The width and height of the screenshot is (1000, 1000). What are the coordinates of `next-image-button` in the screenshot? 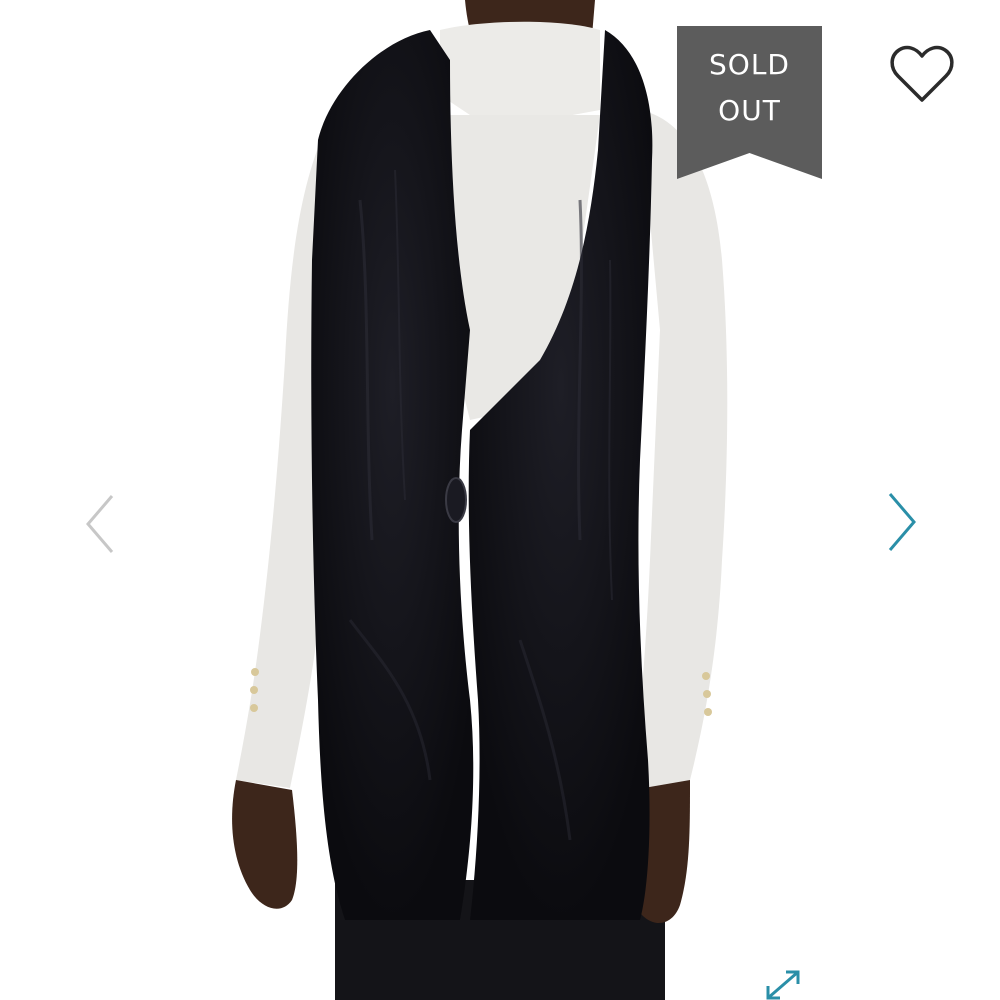 It's located at (902, 524).